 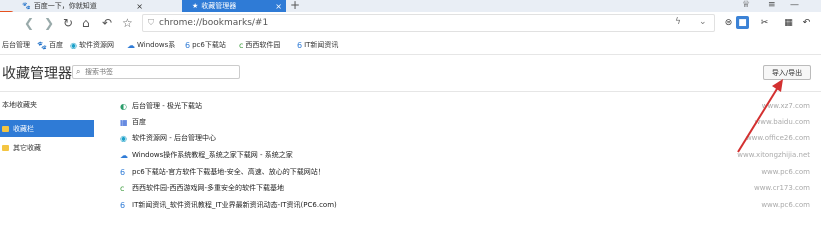 What do you see at coordinates (78, 71) in the screenshot?
I see `search-icon: ⌕` at bounding box center [78, 71].